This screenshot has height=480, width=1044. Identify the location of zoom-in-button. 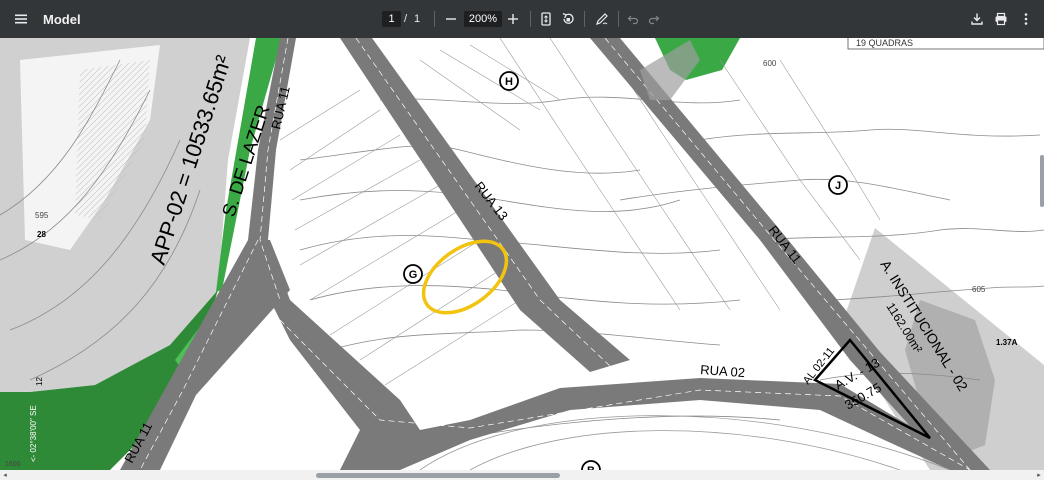
(513, 19).